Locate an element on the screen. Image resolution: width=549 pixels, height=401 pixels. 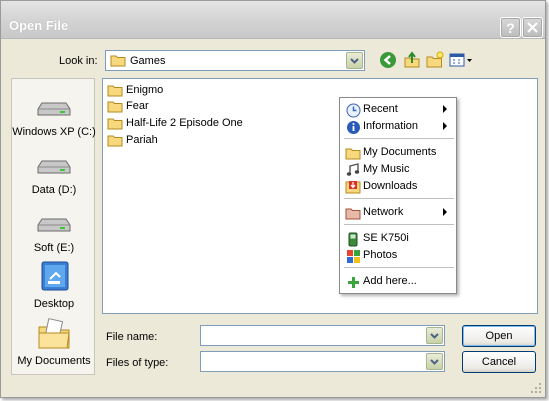
place-windows-xp-c: Windows XP (C:) is located at coordinates (54, 113).